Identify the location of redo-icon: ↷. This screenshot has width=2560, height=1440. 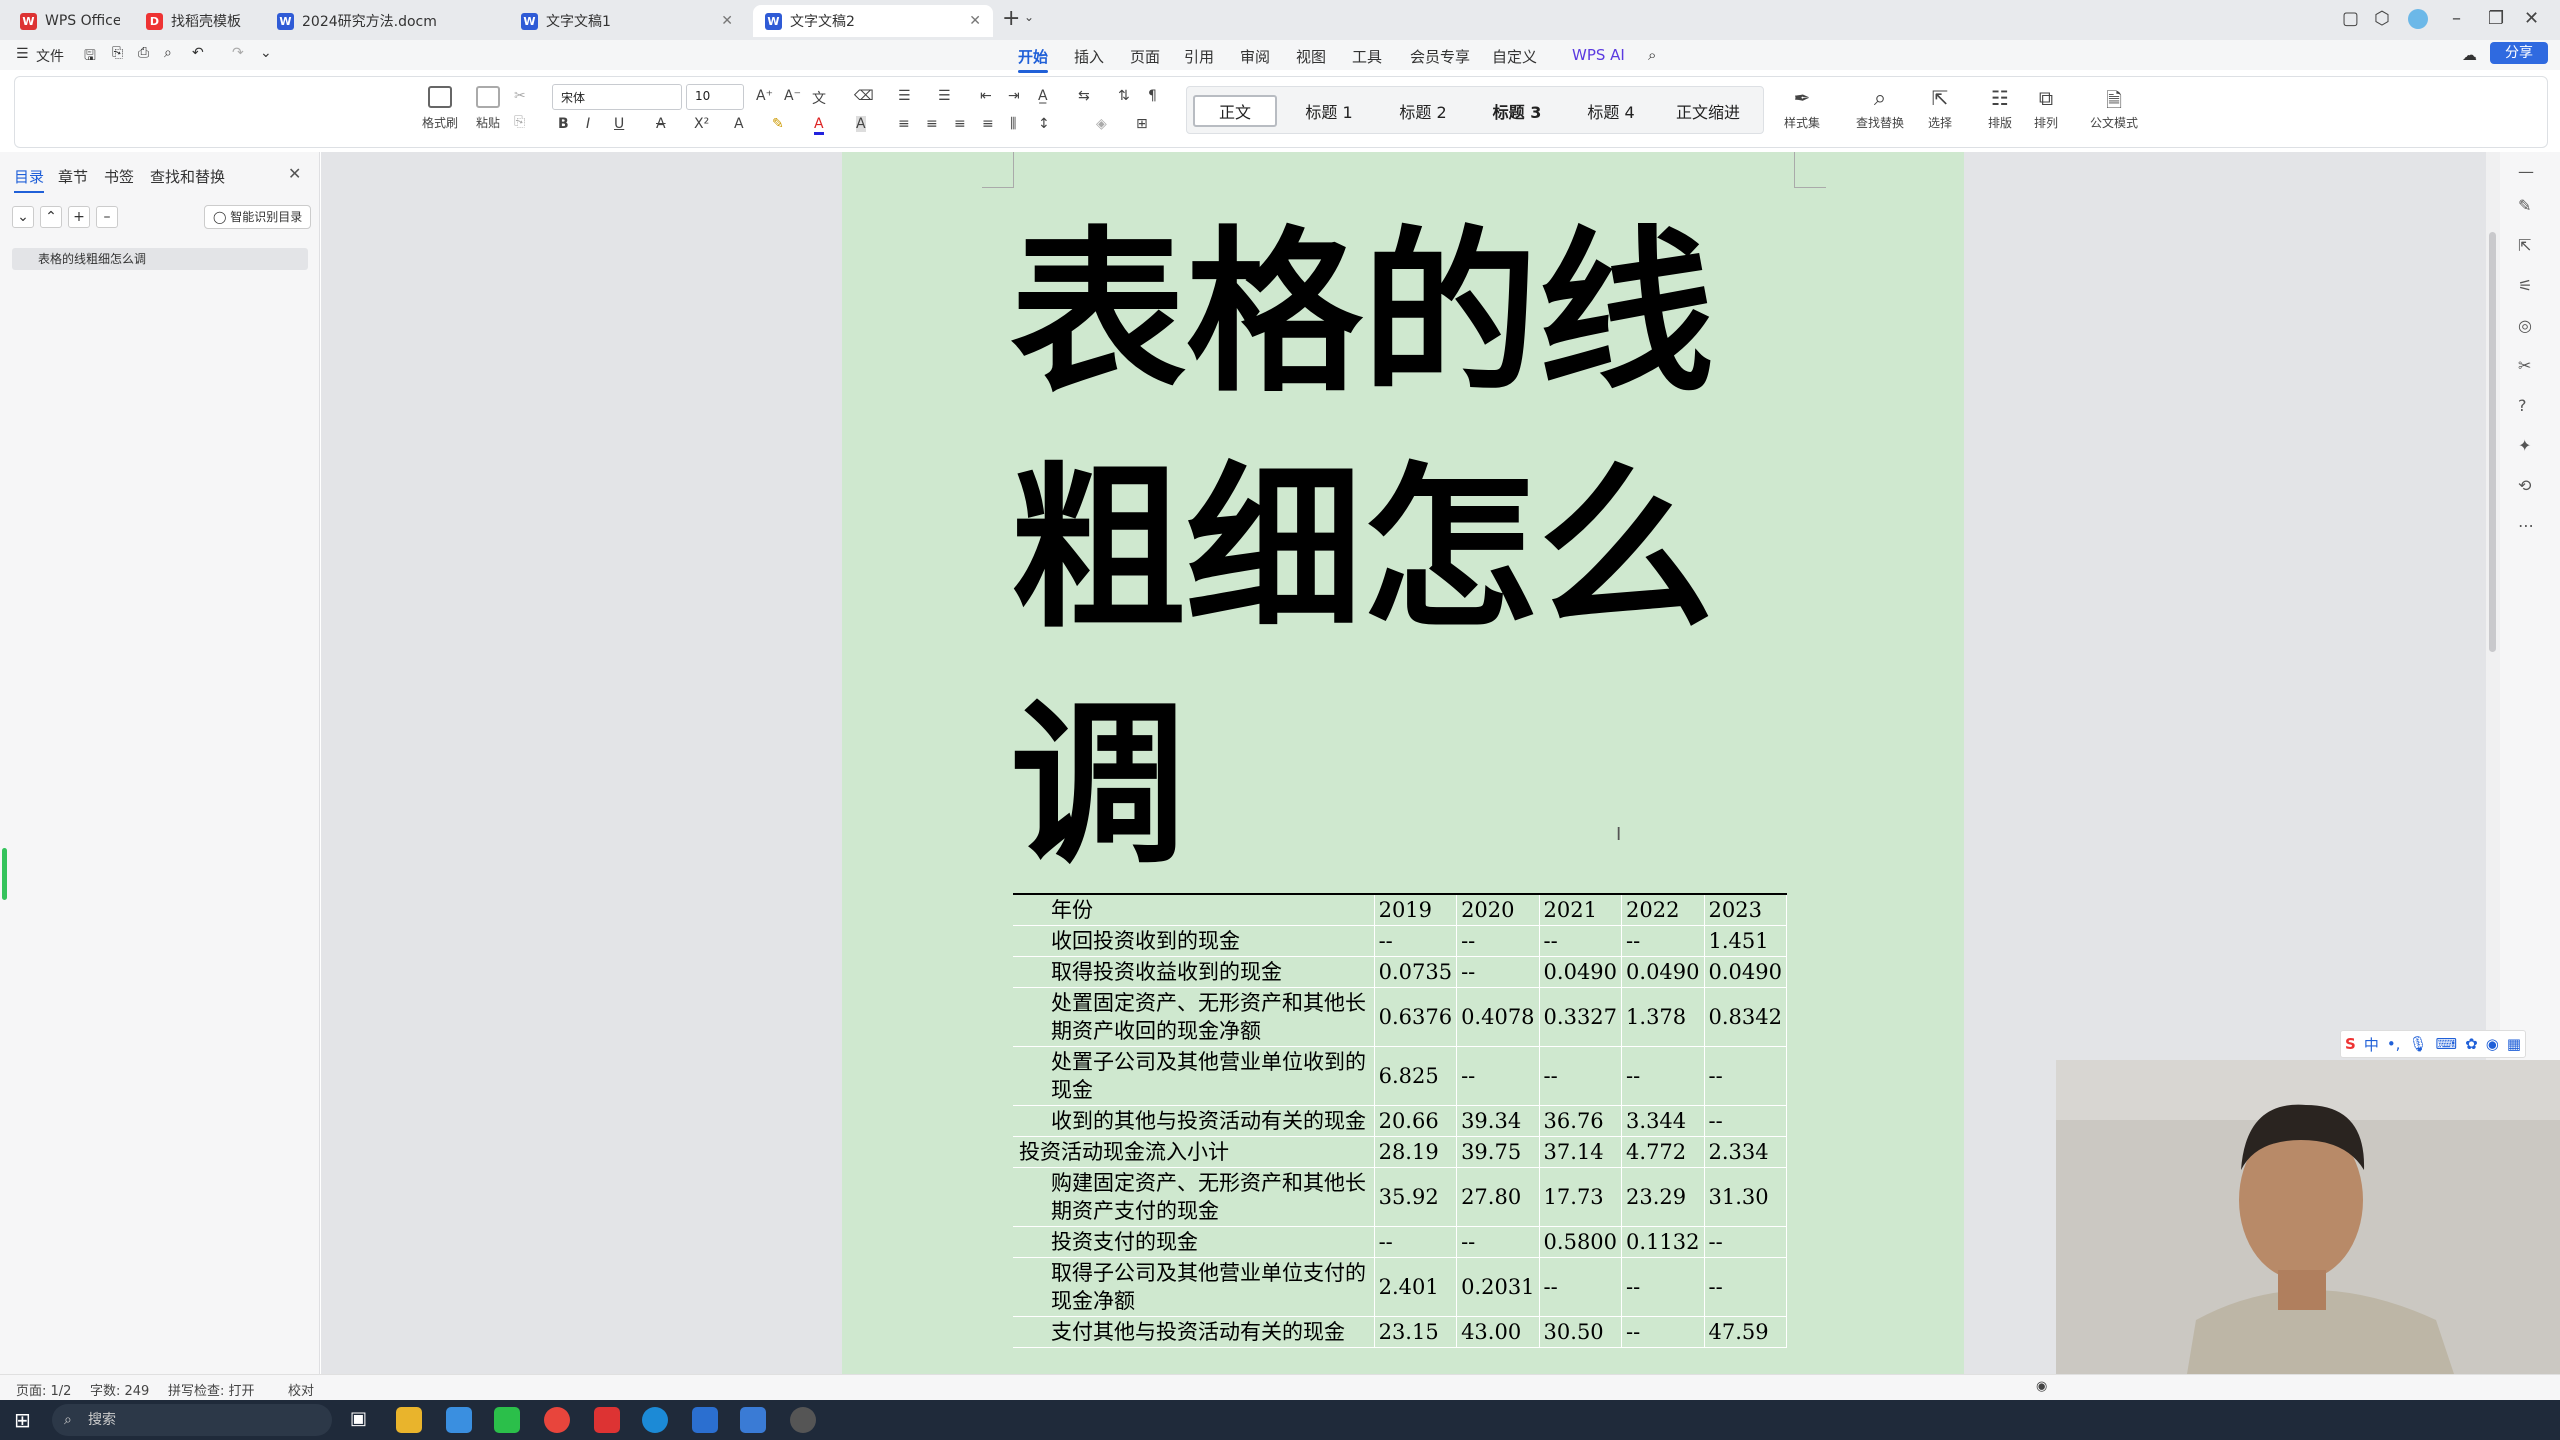
(238, 53).